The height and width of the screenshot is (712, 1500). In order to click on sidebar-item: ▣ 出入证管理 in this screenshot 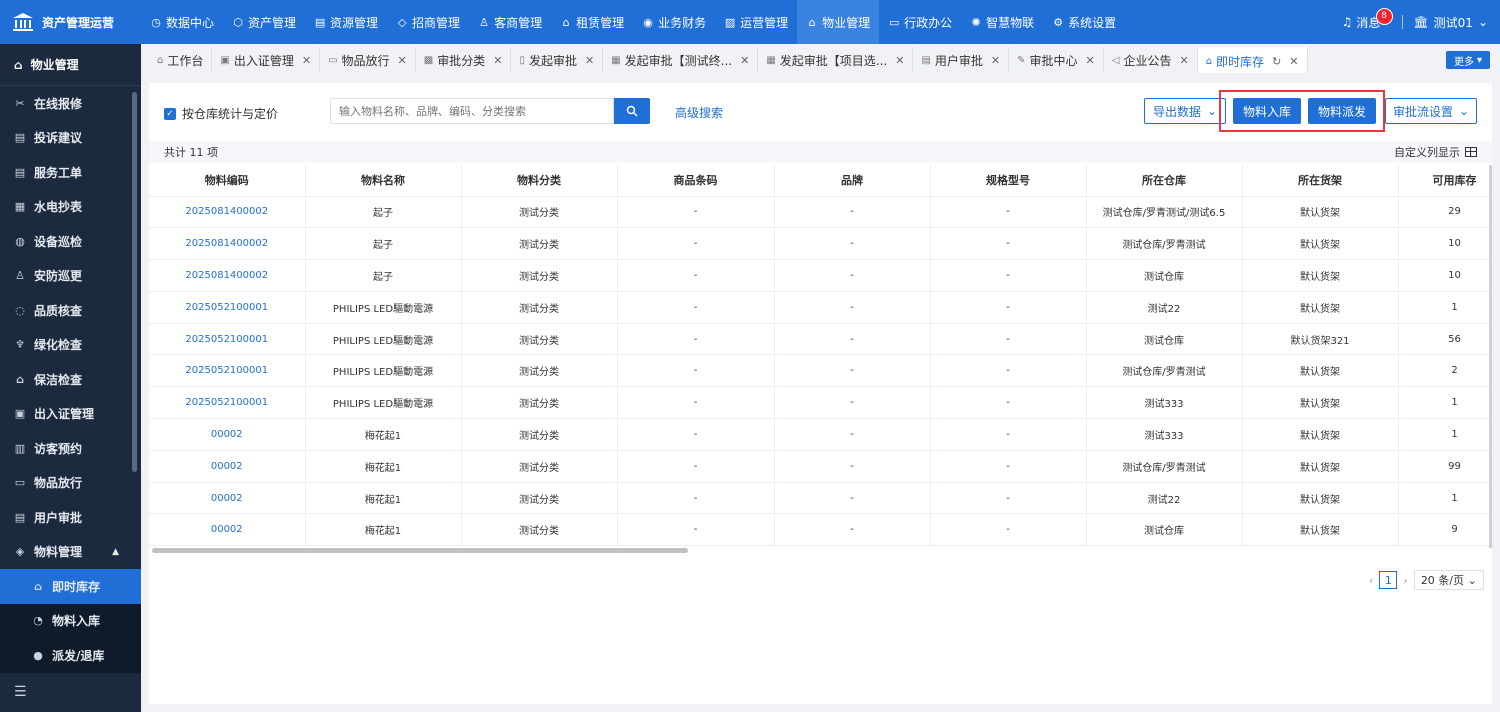, I will do `click(70, 414)`.